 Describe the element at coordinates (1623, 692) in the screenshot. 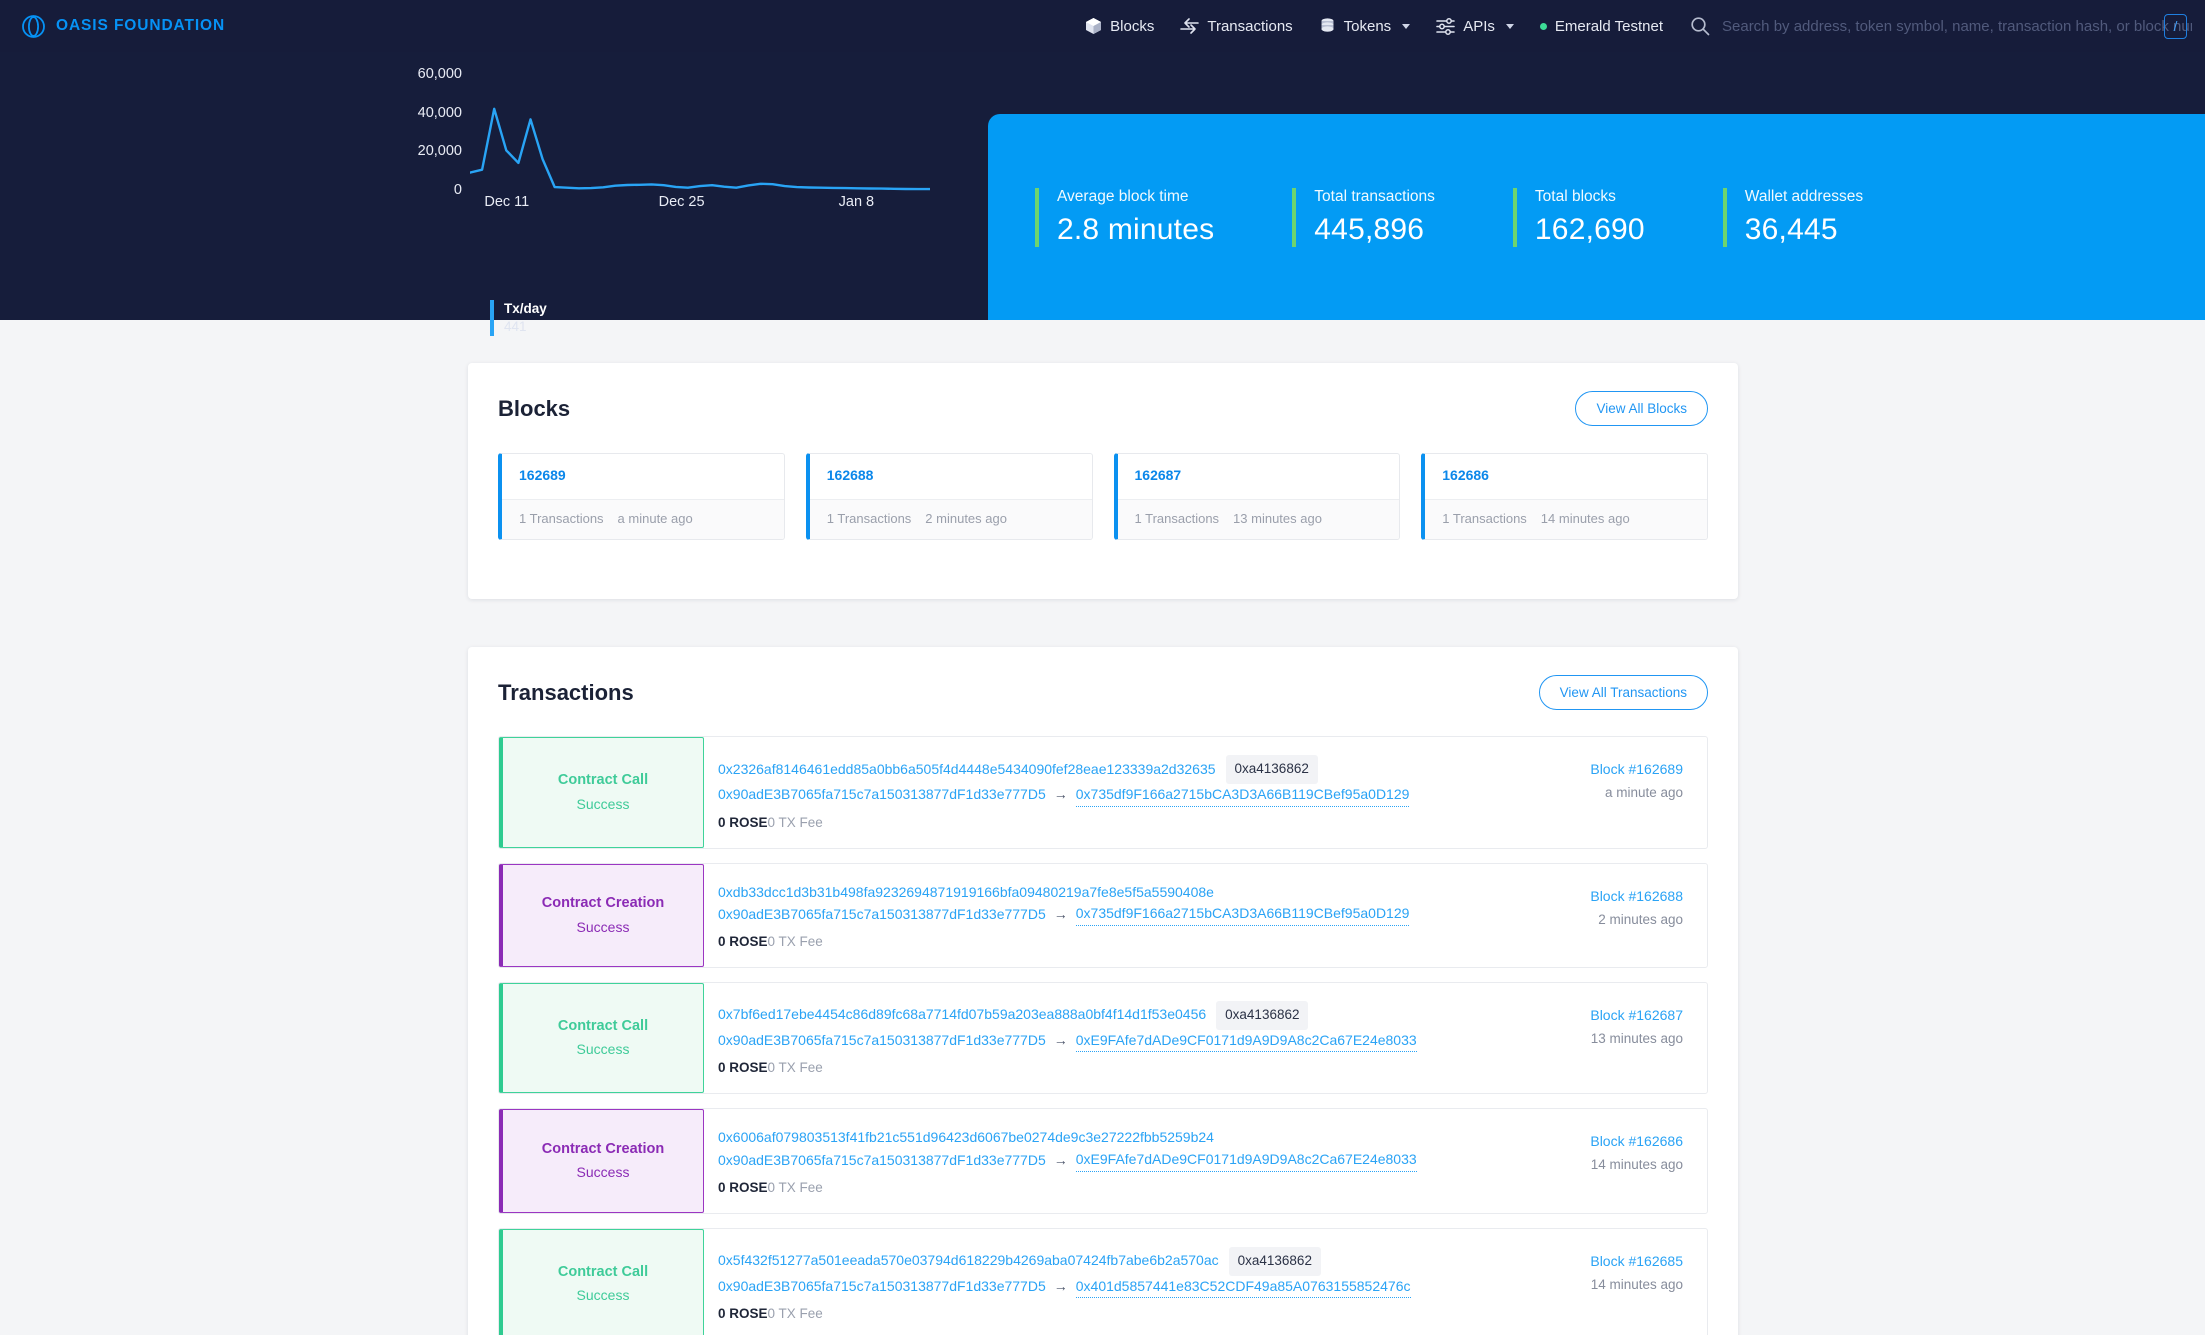

I see `view-all-transactions-button: View All Transactions` at that location.